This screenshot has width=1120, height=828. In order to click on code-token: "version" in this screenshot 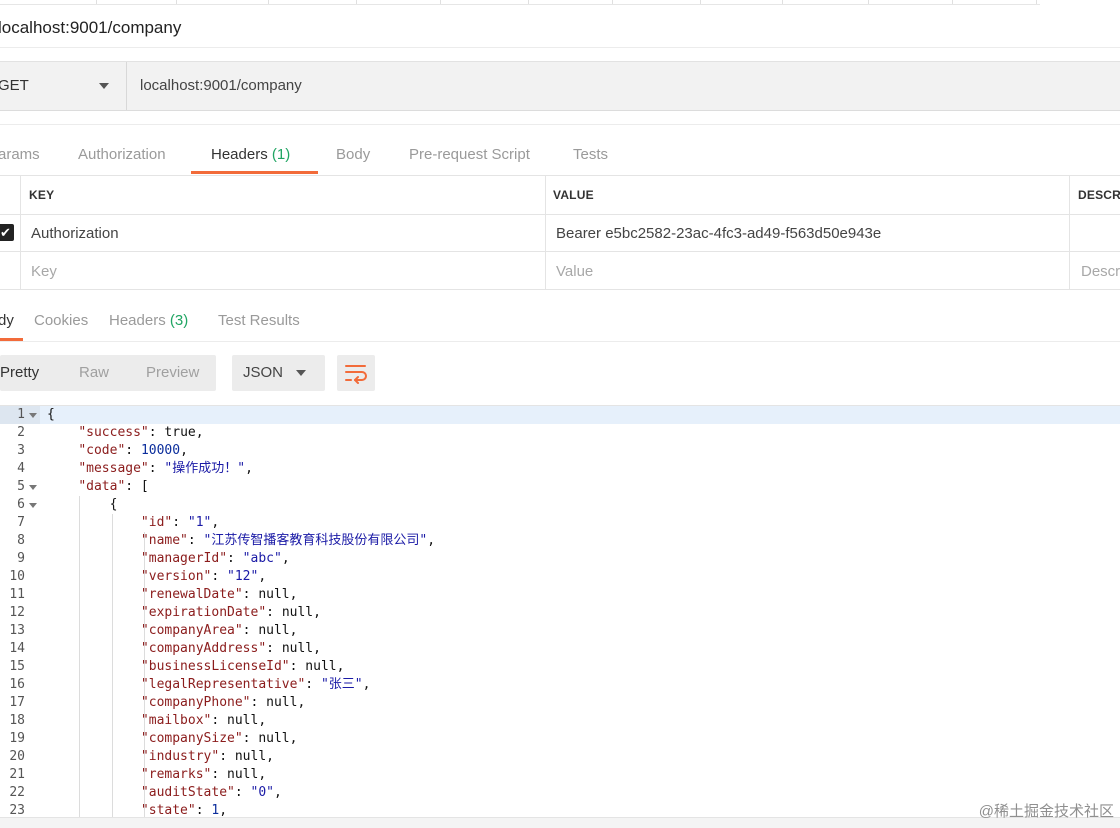, I will do `click(176, 576)`.